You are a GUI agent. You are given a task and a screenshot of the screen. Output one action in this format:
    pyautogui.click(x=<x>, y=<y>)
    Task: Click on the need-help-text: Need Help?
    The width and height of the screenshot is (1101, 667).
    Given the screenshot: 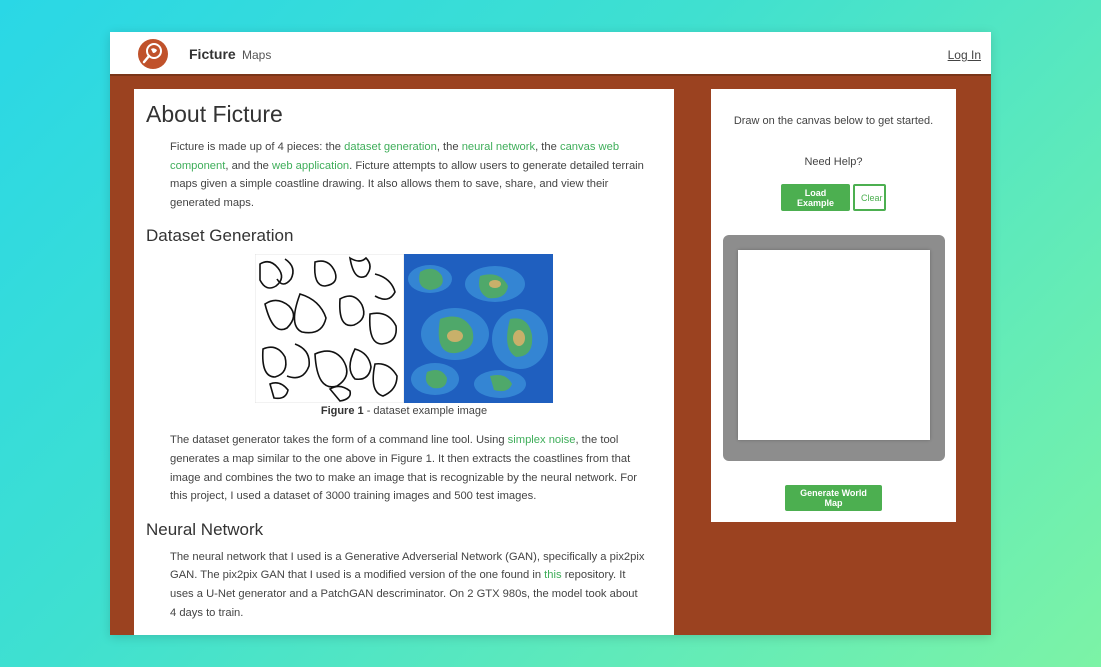 What is the action you would take?
    pyautogui.click(x=833, y=162)
    